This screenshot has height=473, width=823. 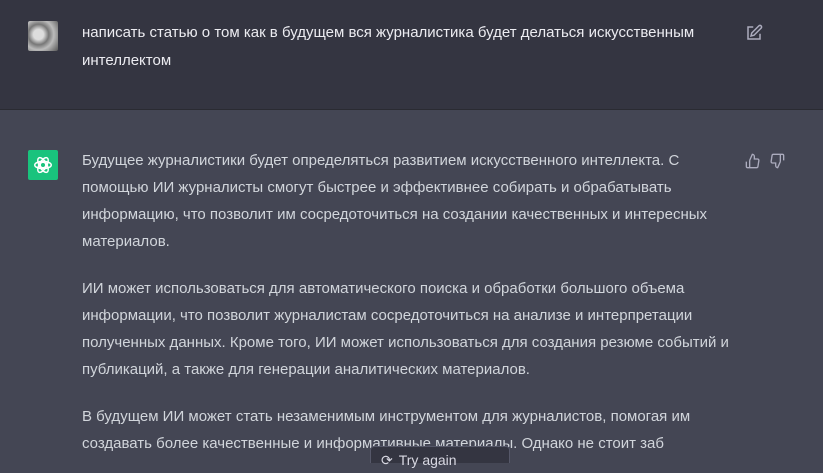 What do you see at coordinates (777, 163) in the screenshot?
I see `thumbs-down-icon` at bounding box center [777, 163].